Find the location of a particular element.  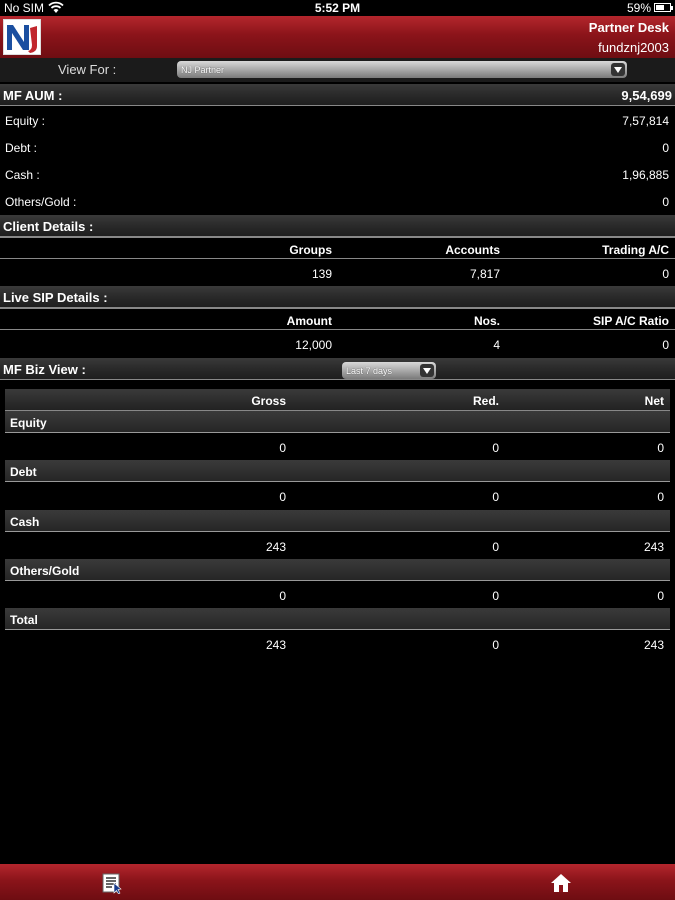

aum-row-value: 7,57,814 is located at coordinates (645, 121).